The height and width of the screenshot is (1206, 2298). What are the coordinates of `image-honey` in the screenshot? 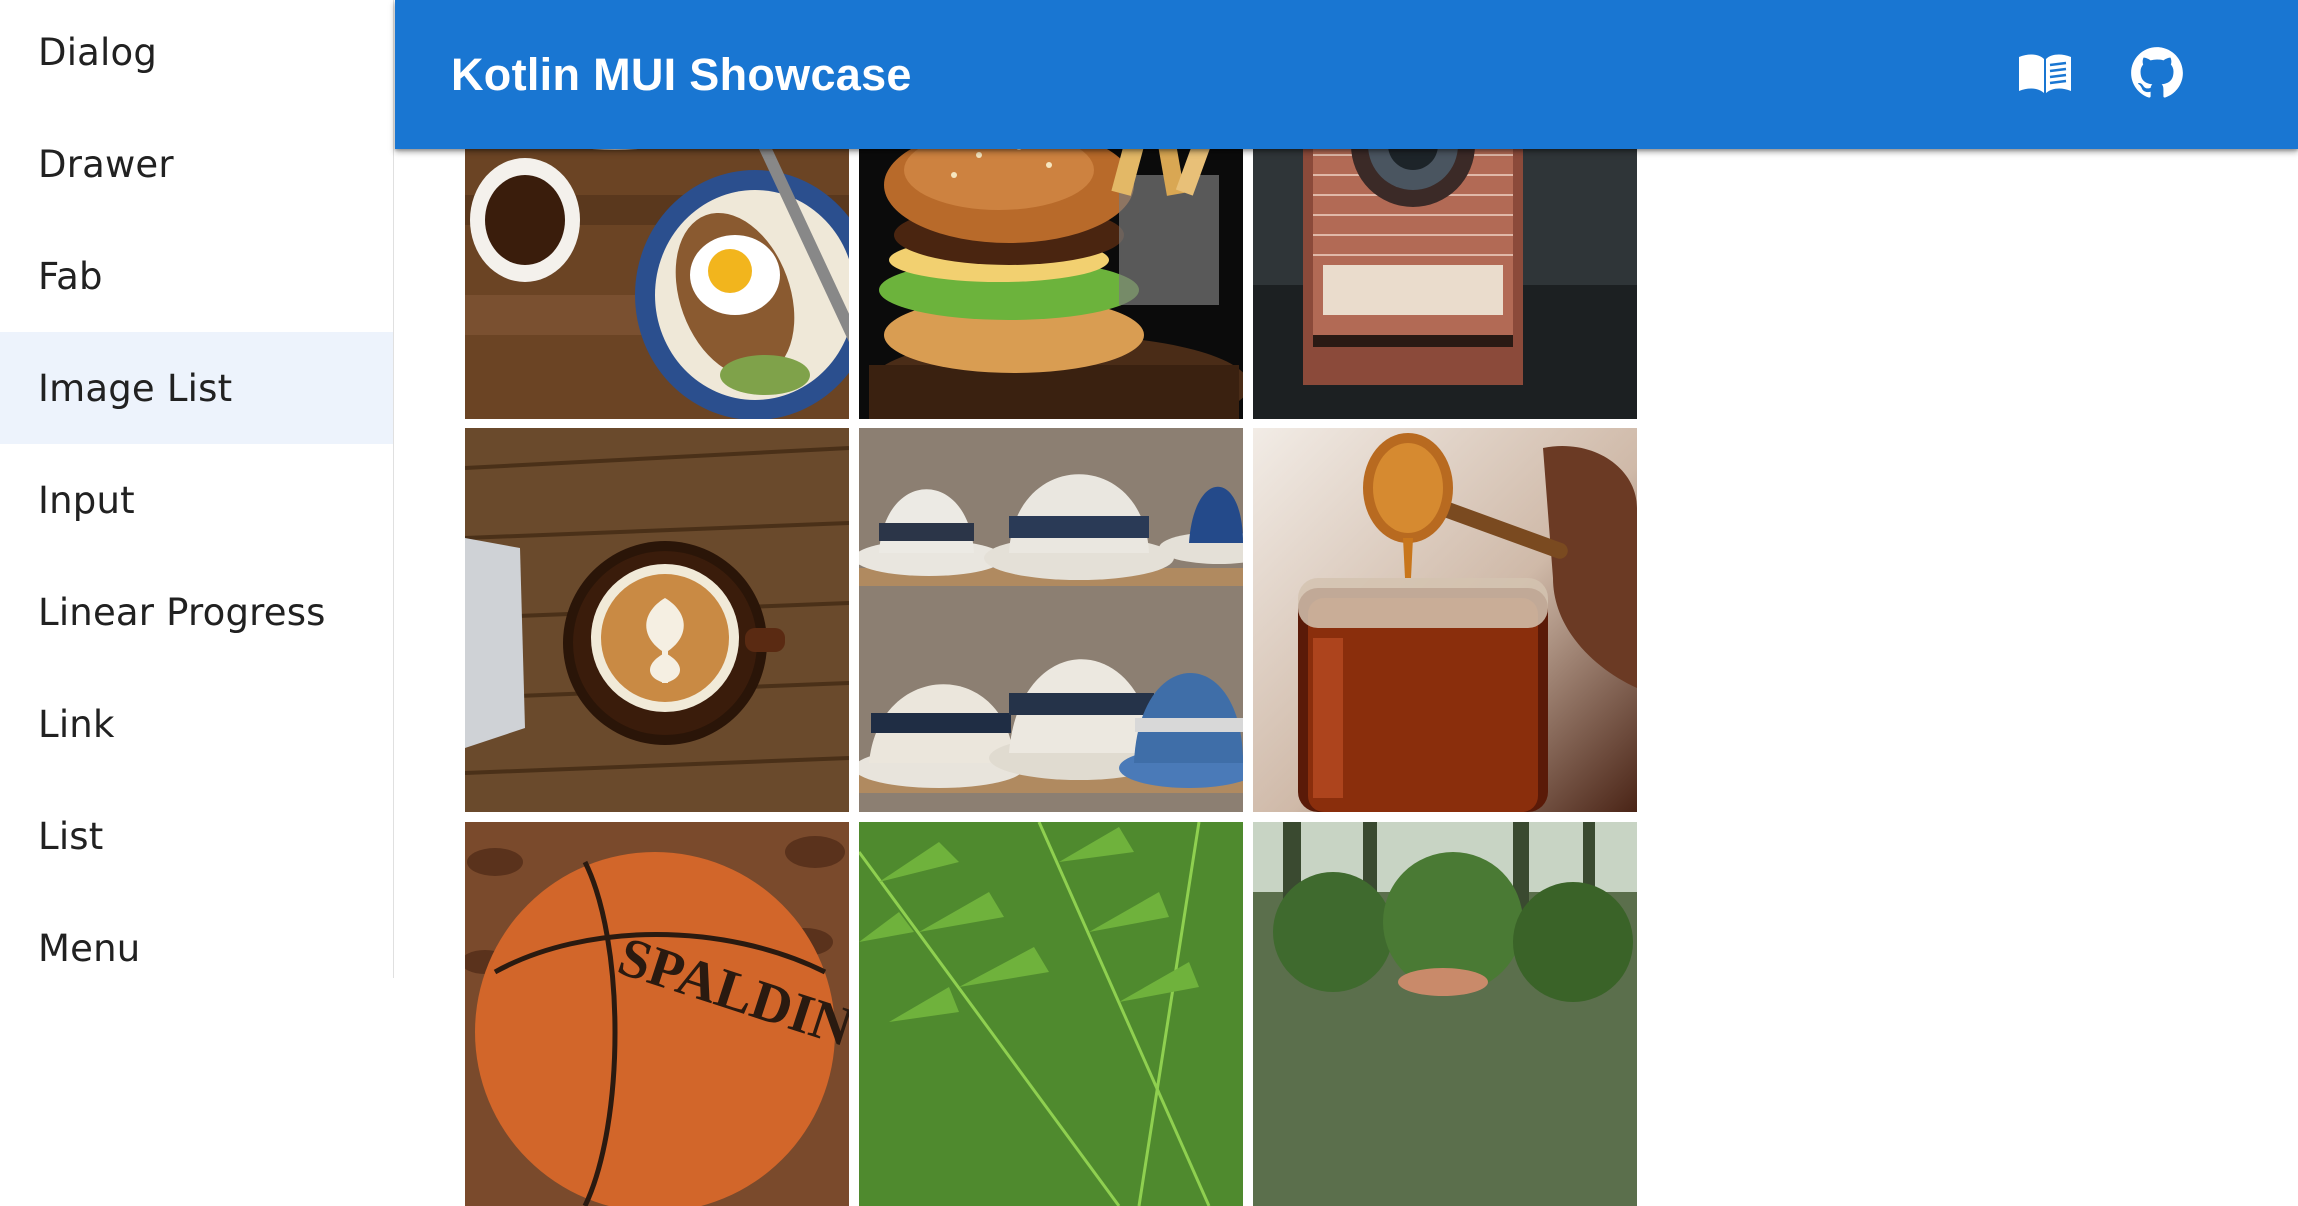 It's located at (1445, 620).